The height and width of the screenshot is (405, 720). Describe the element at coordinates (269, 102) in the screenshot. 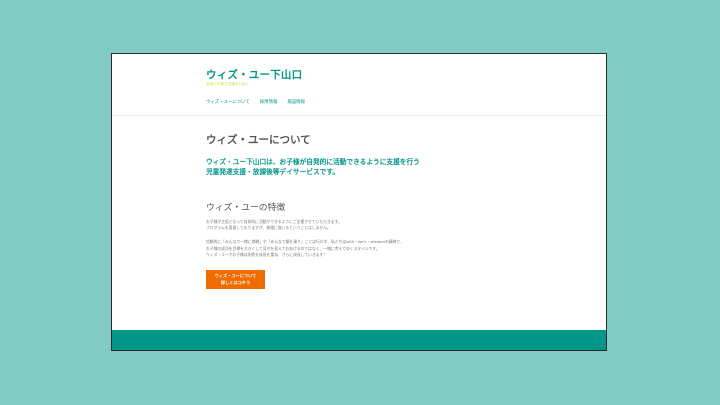

I see `nav-item-recruit: 採用情報` at that location.